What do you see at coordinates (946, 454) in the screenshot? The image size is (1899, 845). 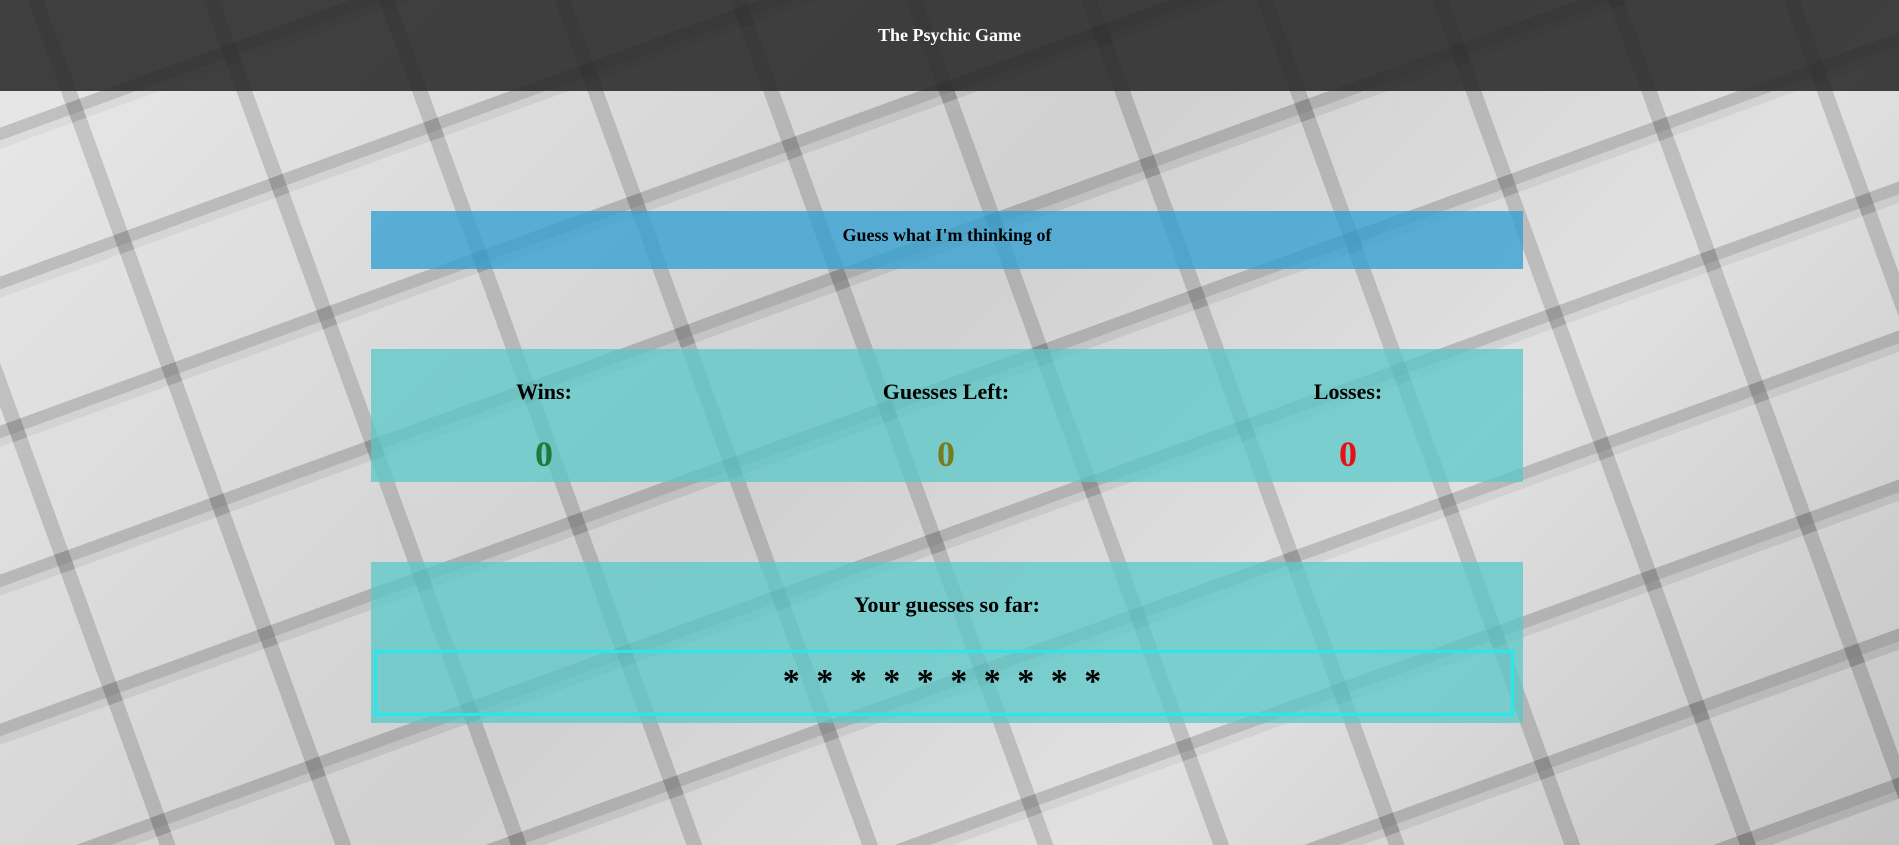 I see `guesses-left-value: 0` at bounding box center [946, 454].